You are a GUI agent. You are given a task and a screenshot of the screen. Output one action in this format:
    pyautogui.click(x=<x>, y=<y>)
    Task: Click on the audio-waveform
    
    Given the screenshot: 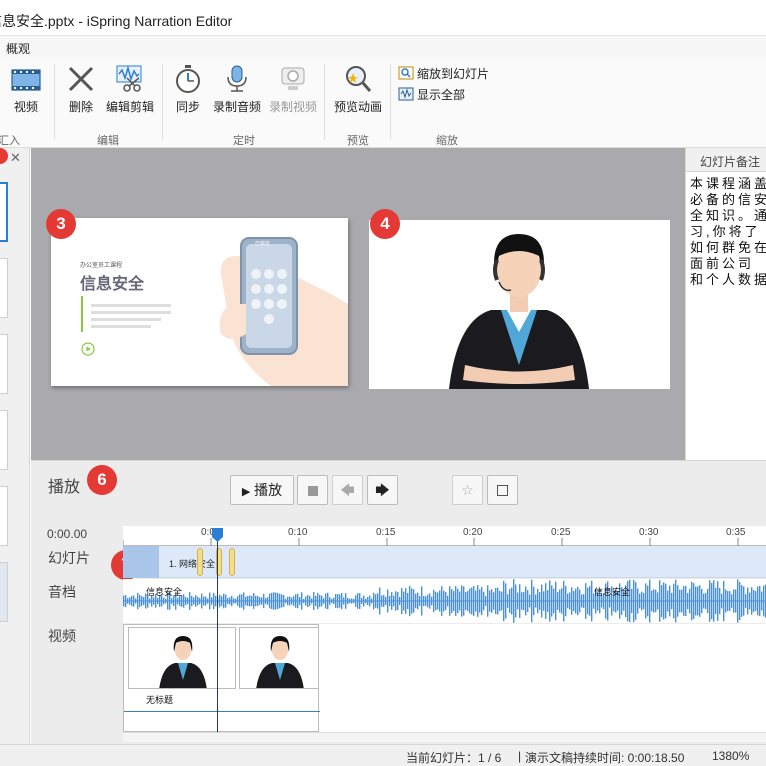 What is the action you would take?
    pyautogui.click(x=444, y=601)
    